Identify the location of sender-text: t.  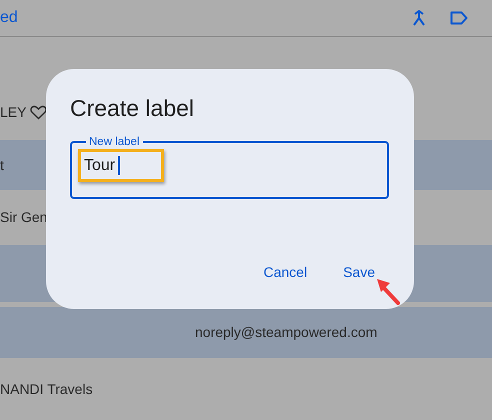
(2, 165).